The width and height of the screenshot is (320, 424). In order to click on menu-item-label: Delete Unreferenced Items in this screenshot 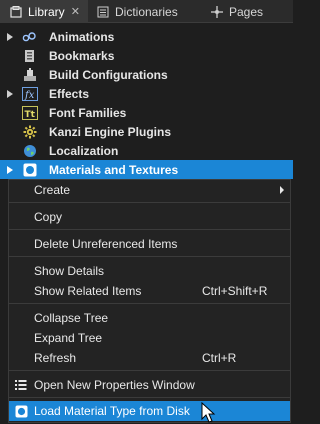, I will do `click(106, 244)`.